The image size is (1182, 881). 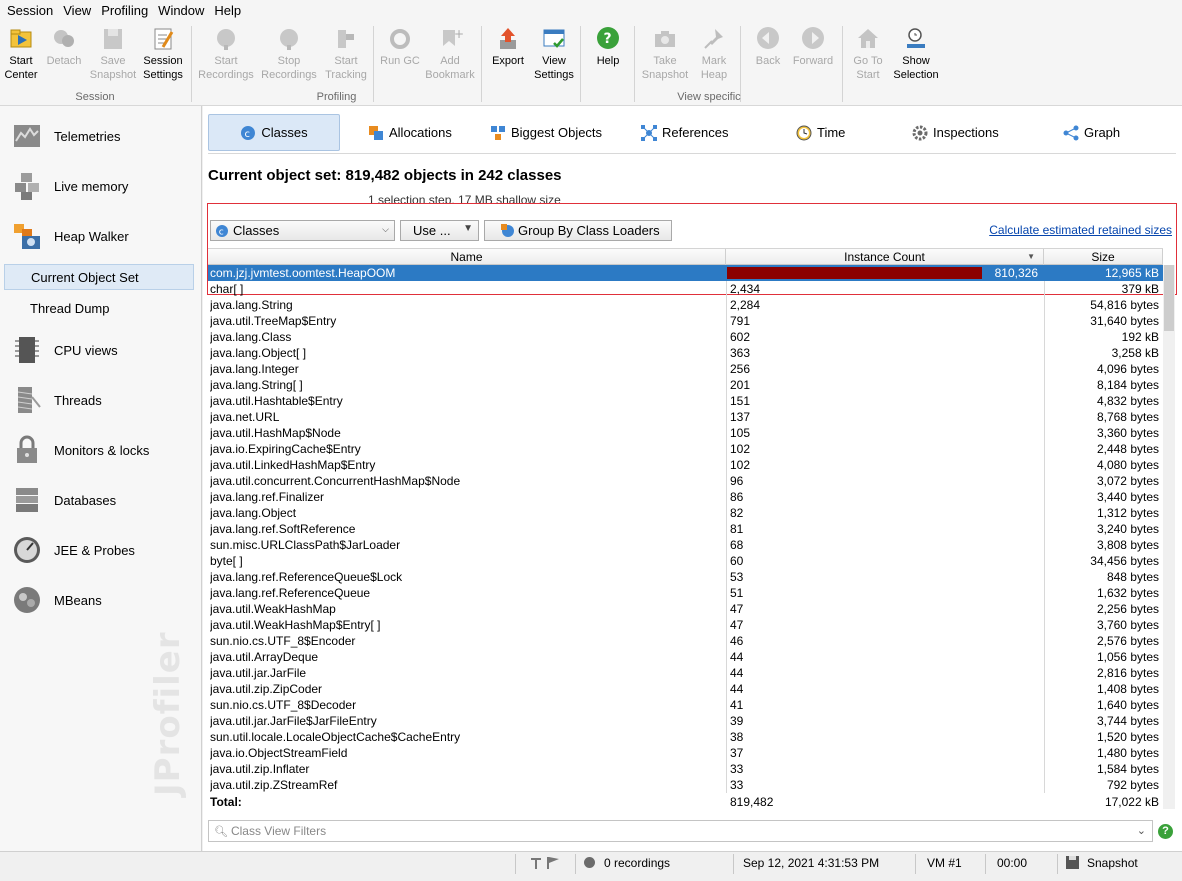 I want to click on view-mode-combo: c Classes ⌵, so click(x=302, y=230).